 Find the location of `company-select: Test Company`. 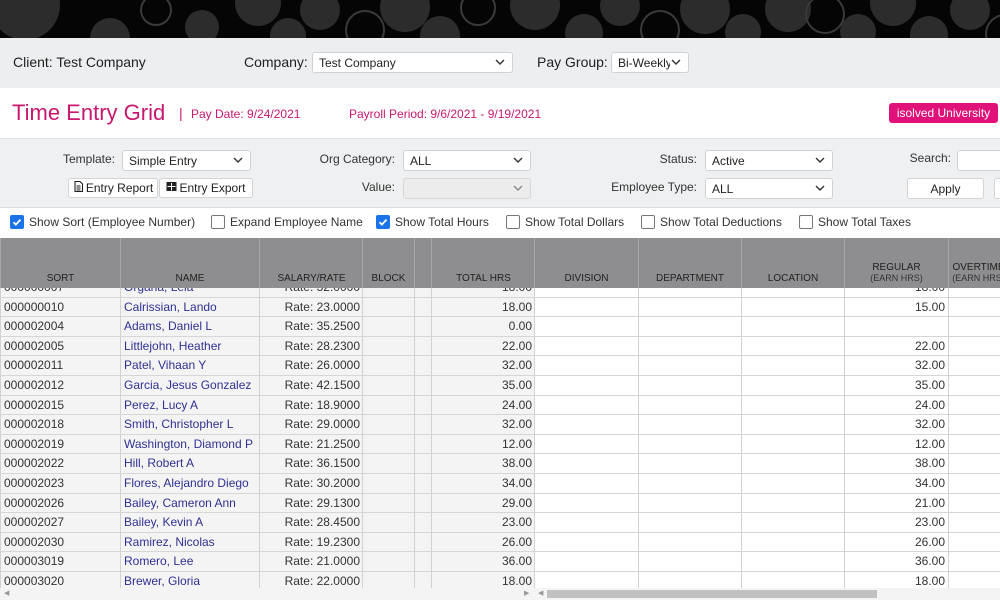

company-select: Test Company is located at coordinates (412, 62).